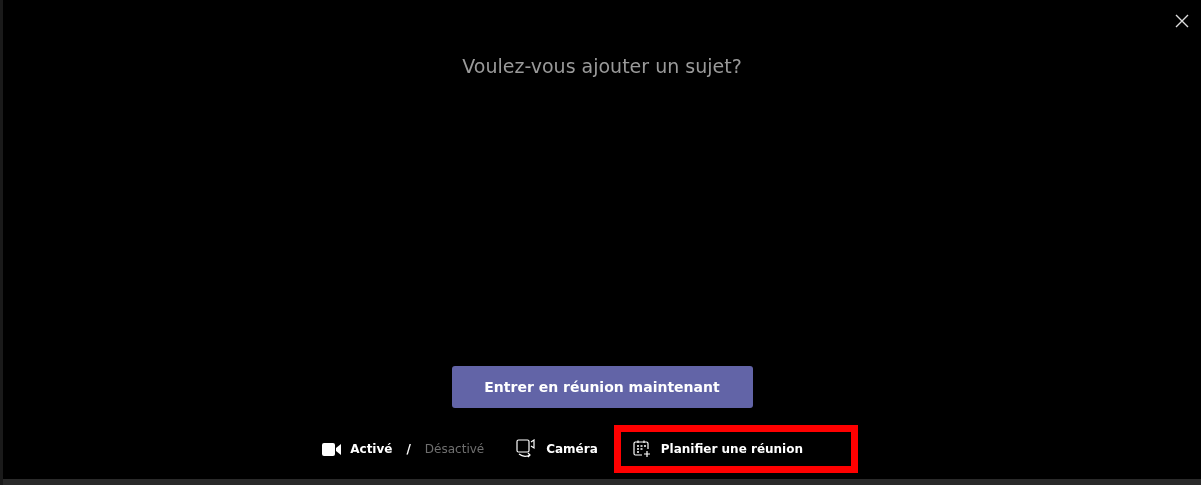 The width and height of the screenshot is (1201, 485). I want to click on join-now-button: Entrer en réunion maintenant, so click(602, 387).